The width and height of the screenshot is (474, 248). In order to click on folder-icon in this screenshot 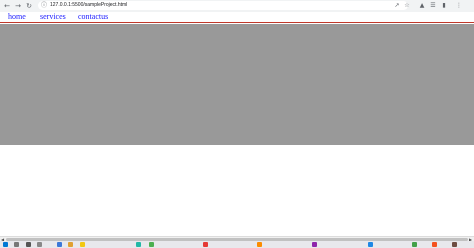, I will do `click(82, 244)`.